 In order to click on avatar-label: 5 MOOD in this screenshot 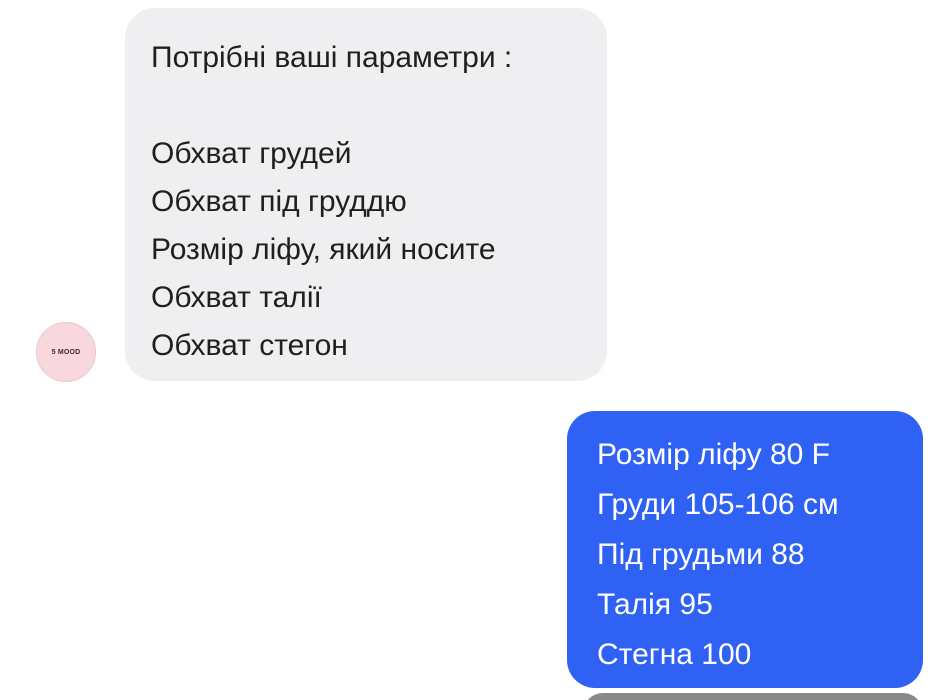, I will do `click(66, 352)`.